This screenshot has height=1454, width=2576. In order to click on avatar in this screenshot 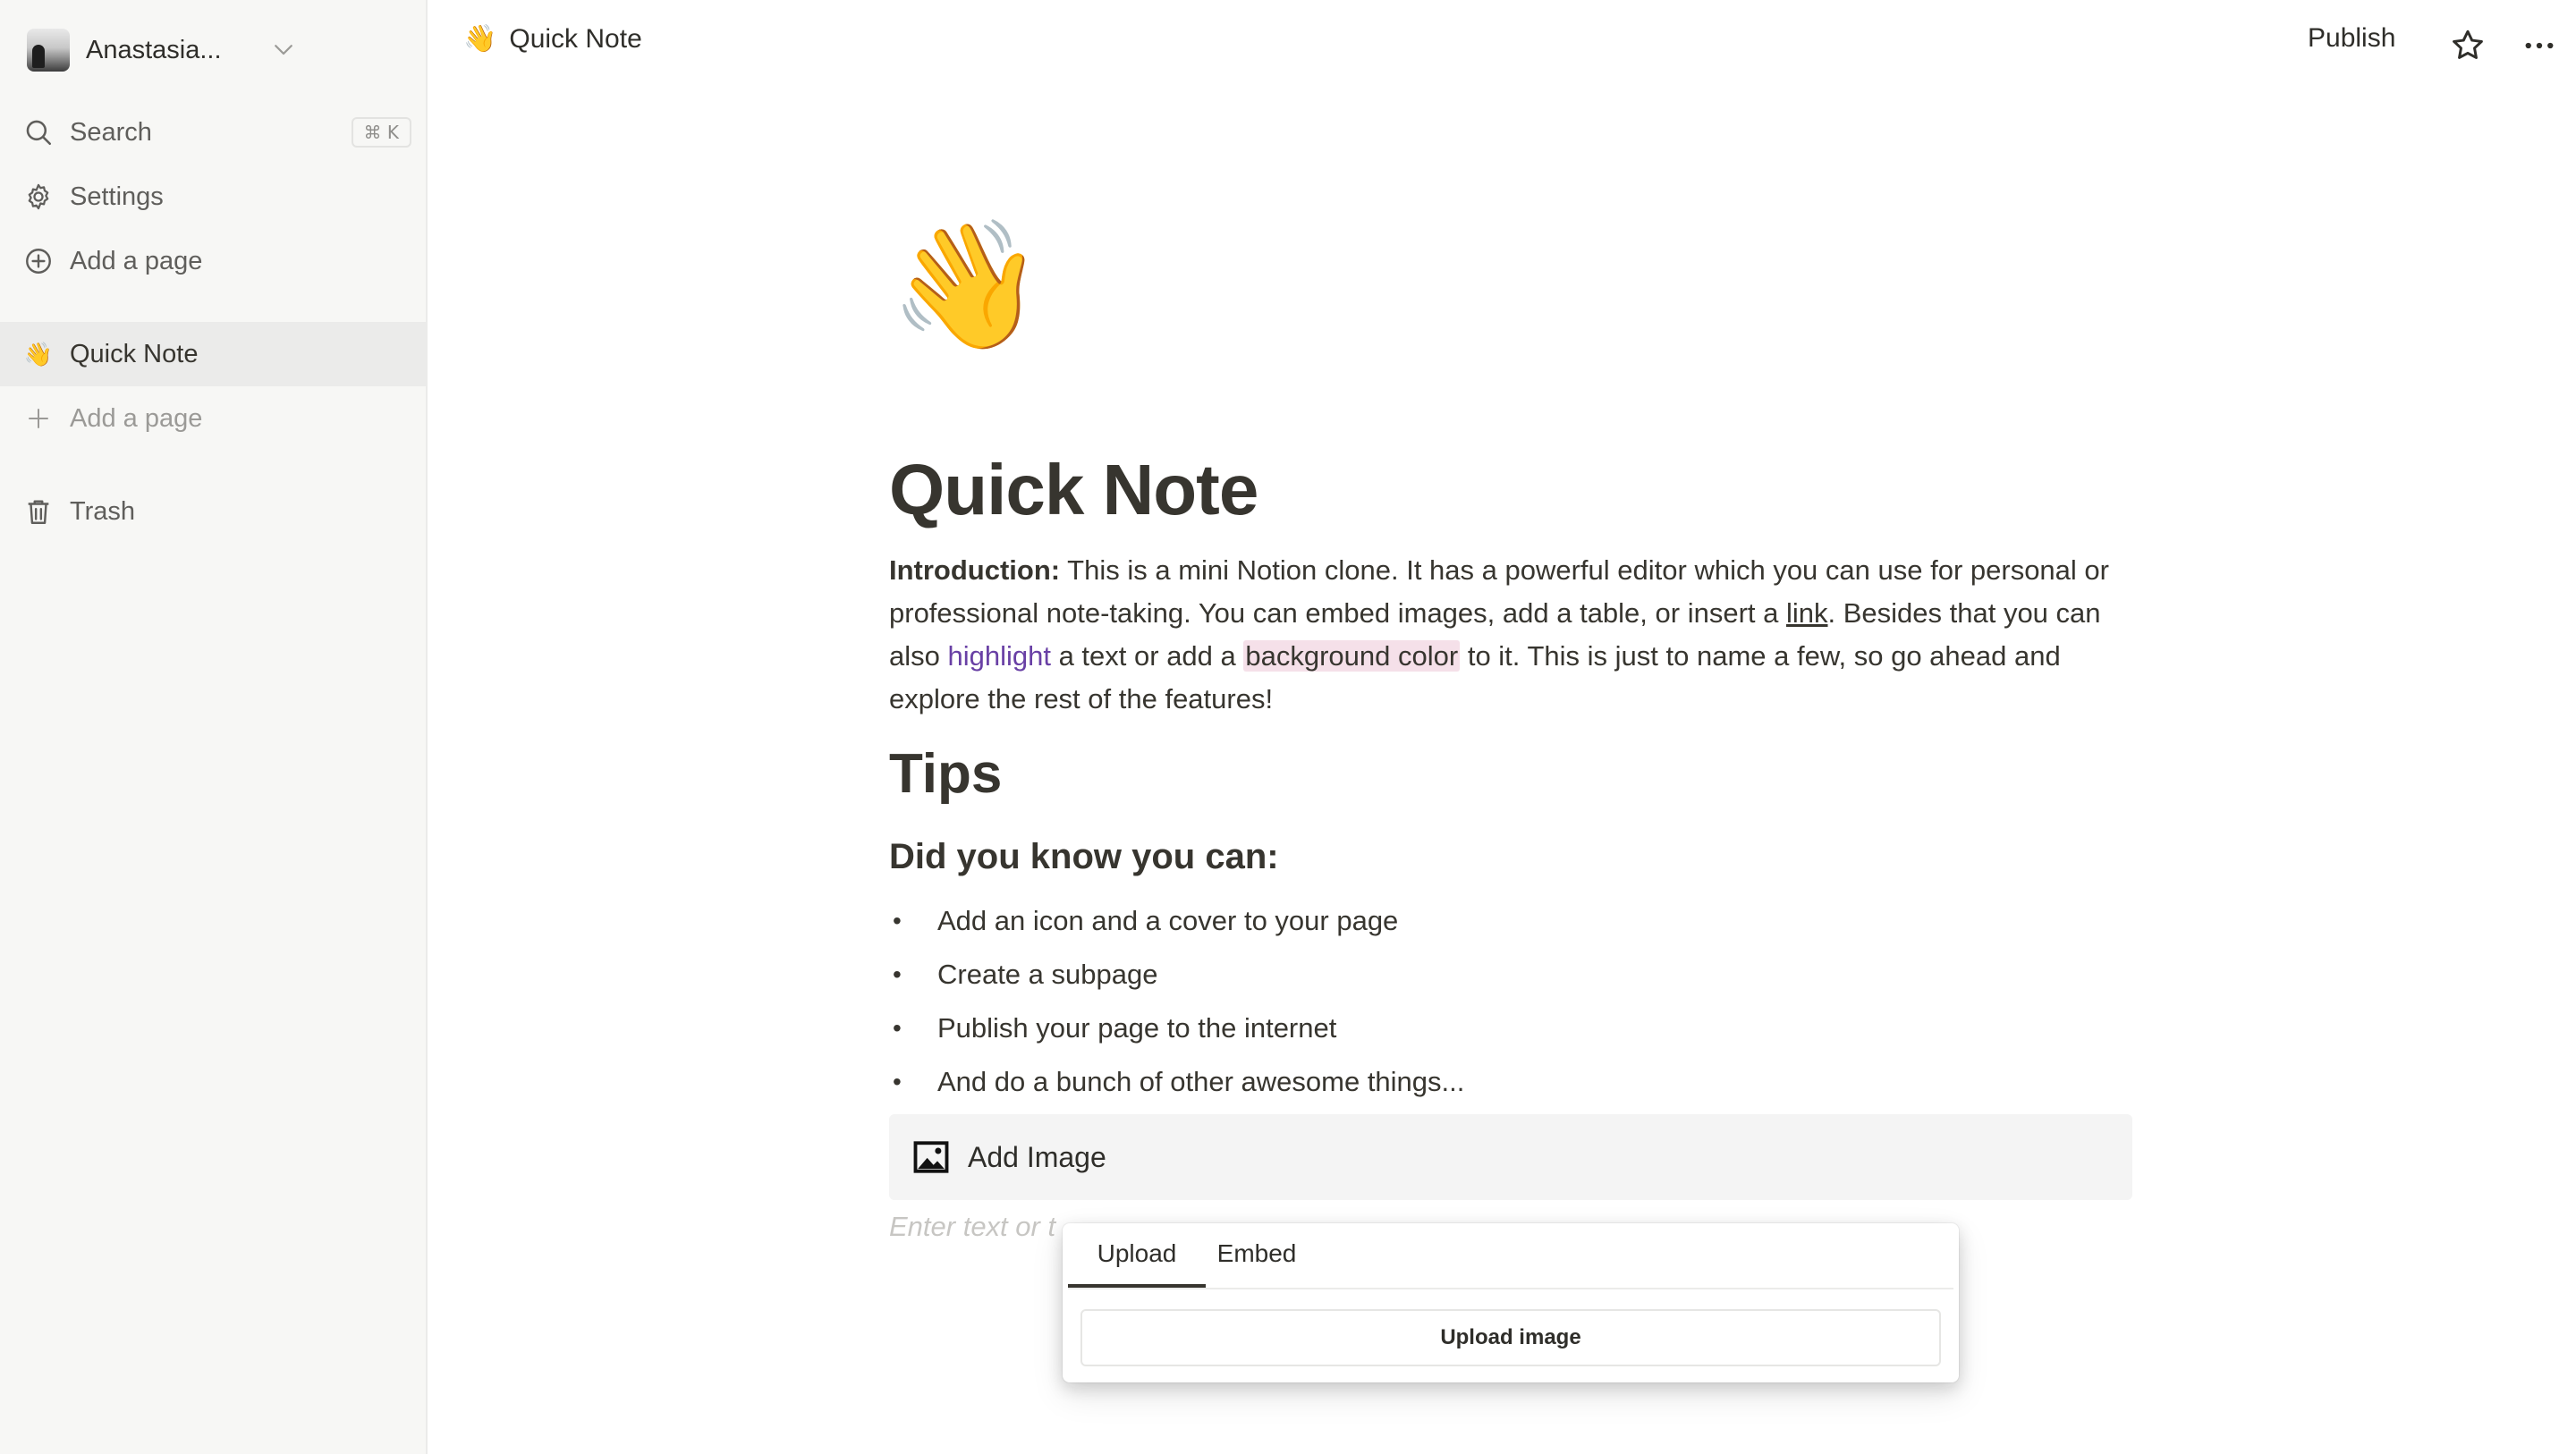, I will do `click(48, 50)`.